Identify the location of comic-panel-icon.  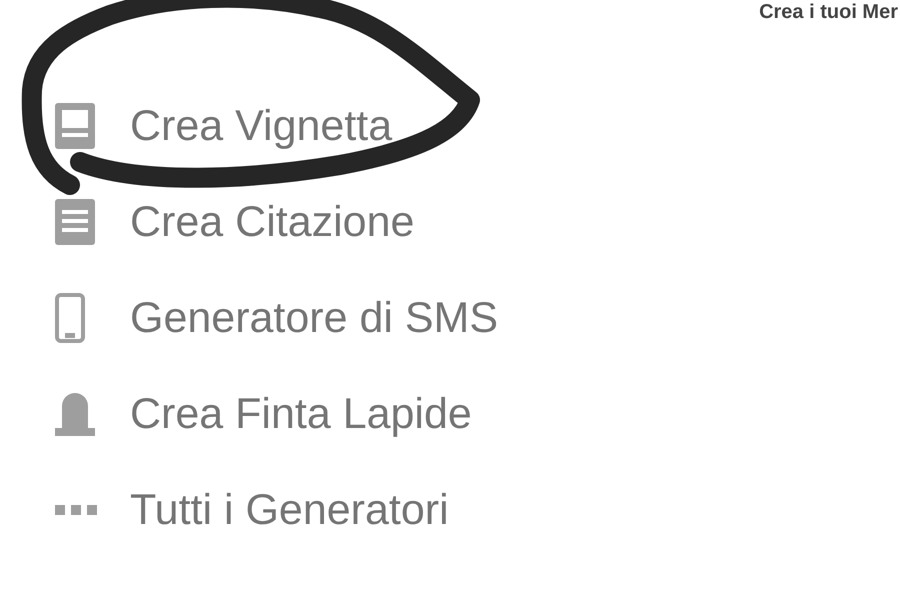
(75, 126).